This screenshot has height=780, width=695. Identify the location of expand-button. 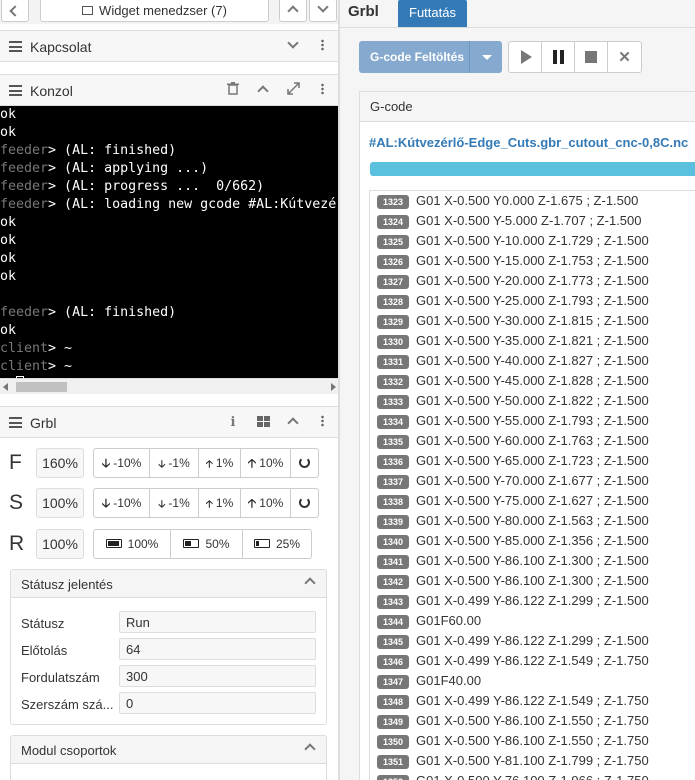
(293, 46).